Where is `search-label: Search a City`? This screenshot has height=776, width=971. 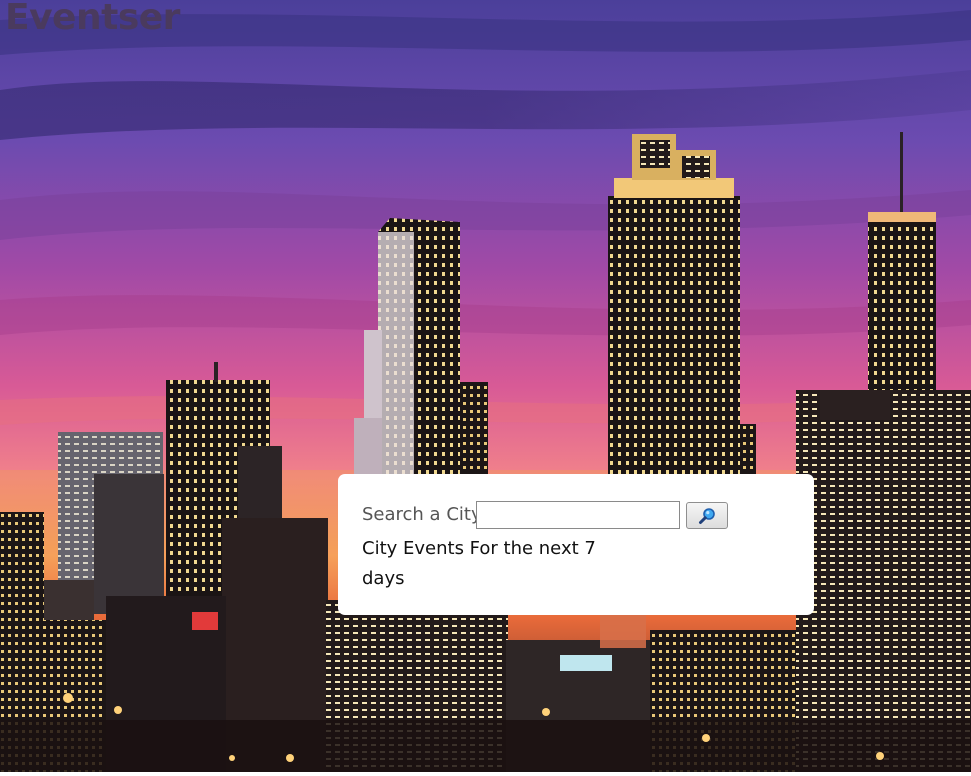
search-label: Search a City is located at coordinates (422, 514).